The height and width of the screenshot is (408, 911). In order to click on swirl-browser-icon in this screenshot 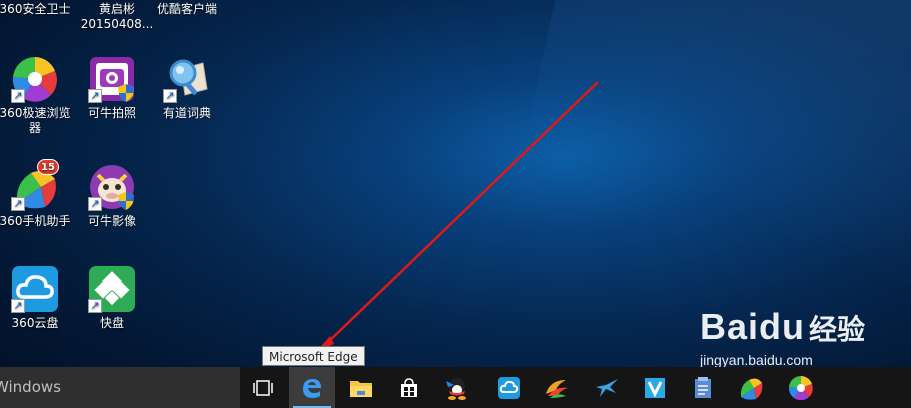, I will do `click(557, 388)`.